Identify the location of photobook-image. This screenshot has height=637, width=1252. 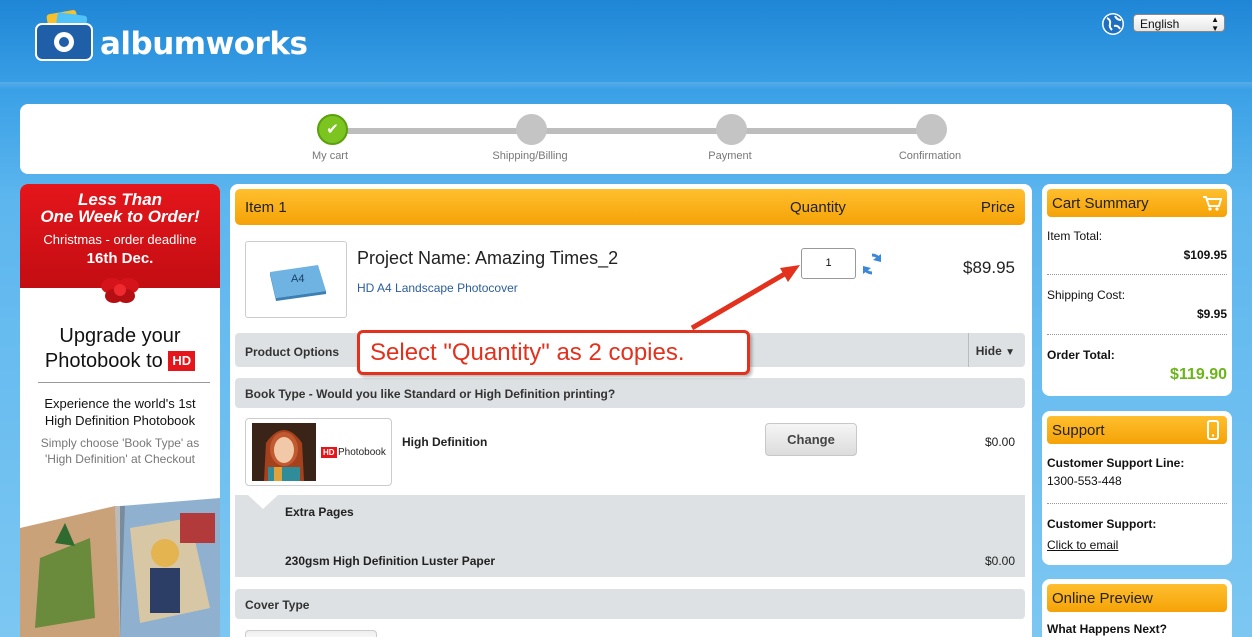
(120, 567).